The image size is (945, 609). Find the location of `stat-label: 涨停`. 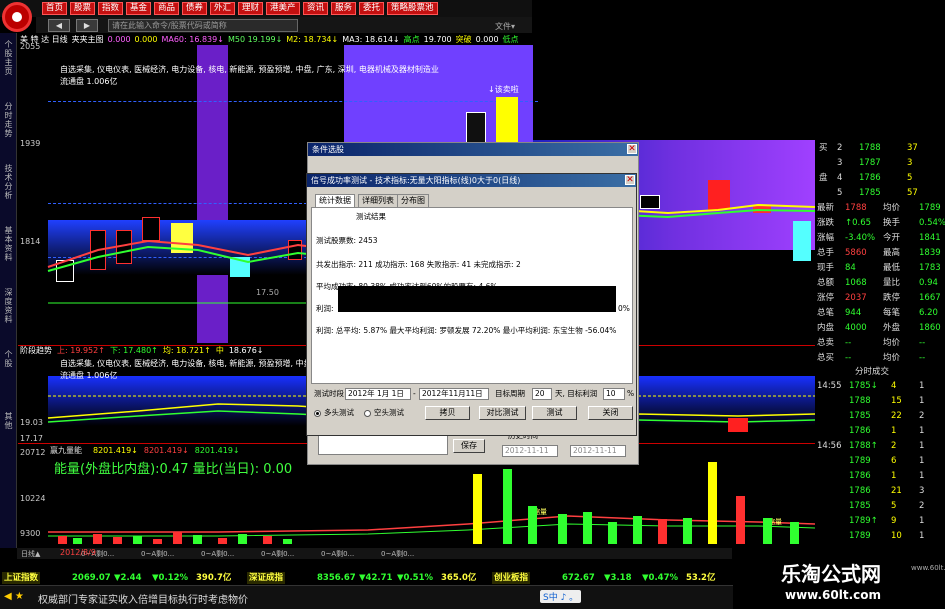

stat-label: 涨停 is located at coordinates (826, 298).